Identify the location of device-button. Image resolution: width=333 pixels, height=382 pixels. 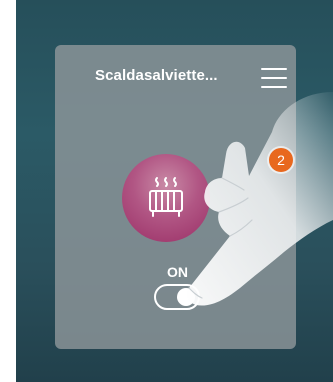
(166, 198).